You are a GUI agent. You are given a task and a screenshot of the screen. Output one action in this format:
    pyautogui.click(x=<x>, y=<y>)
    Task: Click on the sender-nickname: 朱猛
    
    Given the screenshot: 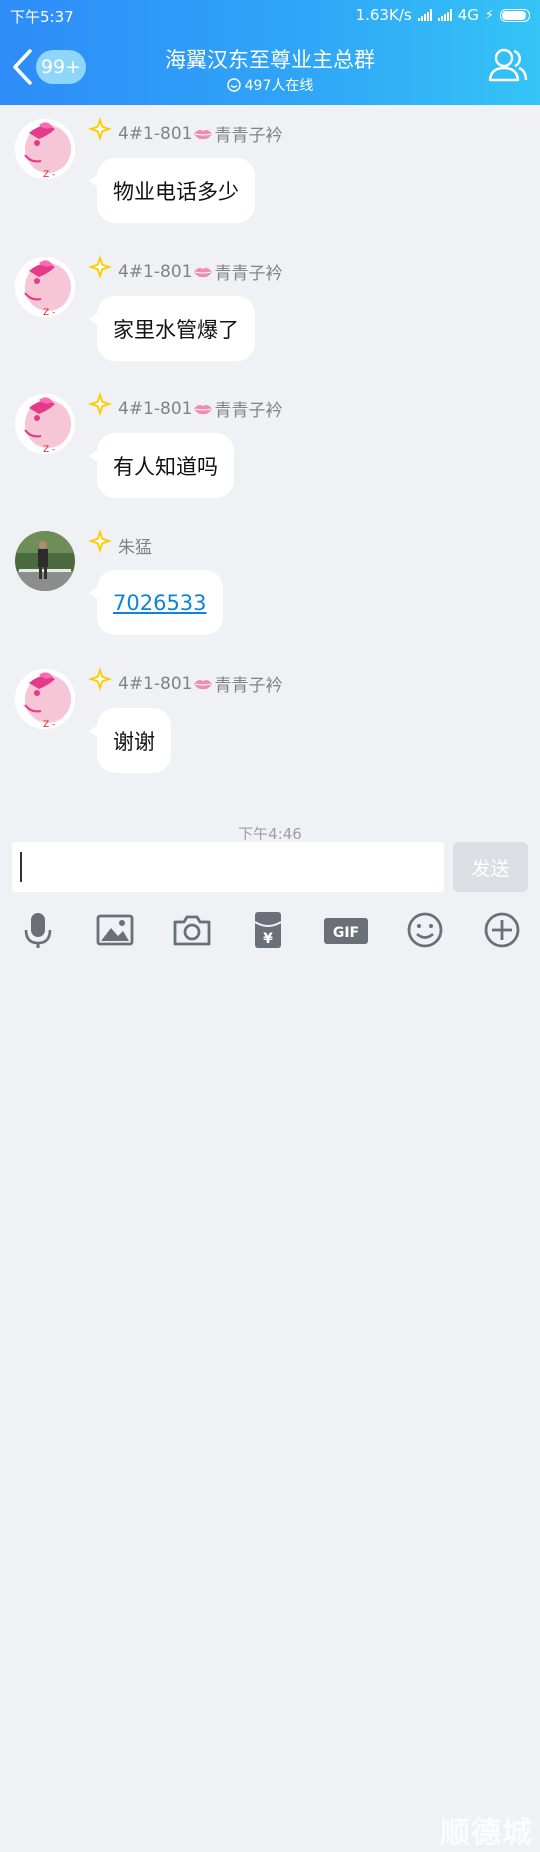 What is the action you would take?
    pyautogui.click(x=135, y=548)
    